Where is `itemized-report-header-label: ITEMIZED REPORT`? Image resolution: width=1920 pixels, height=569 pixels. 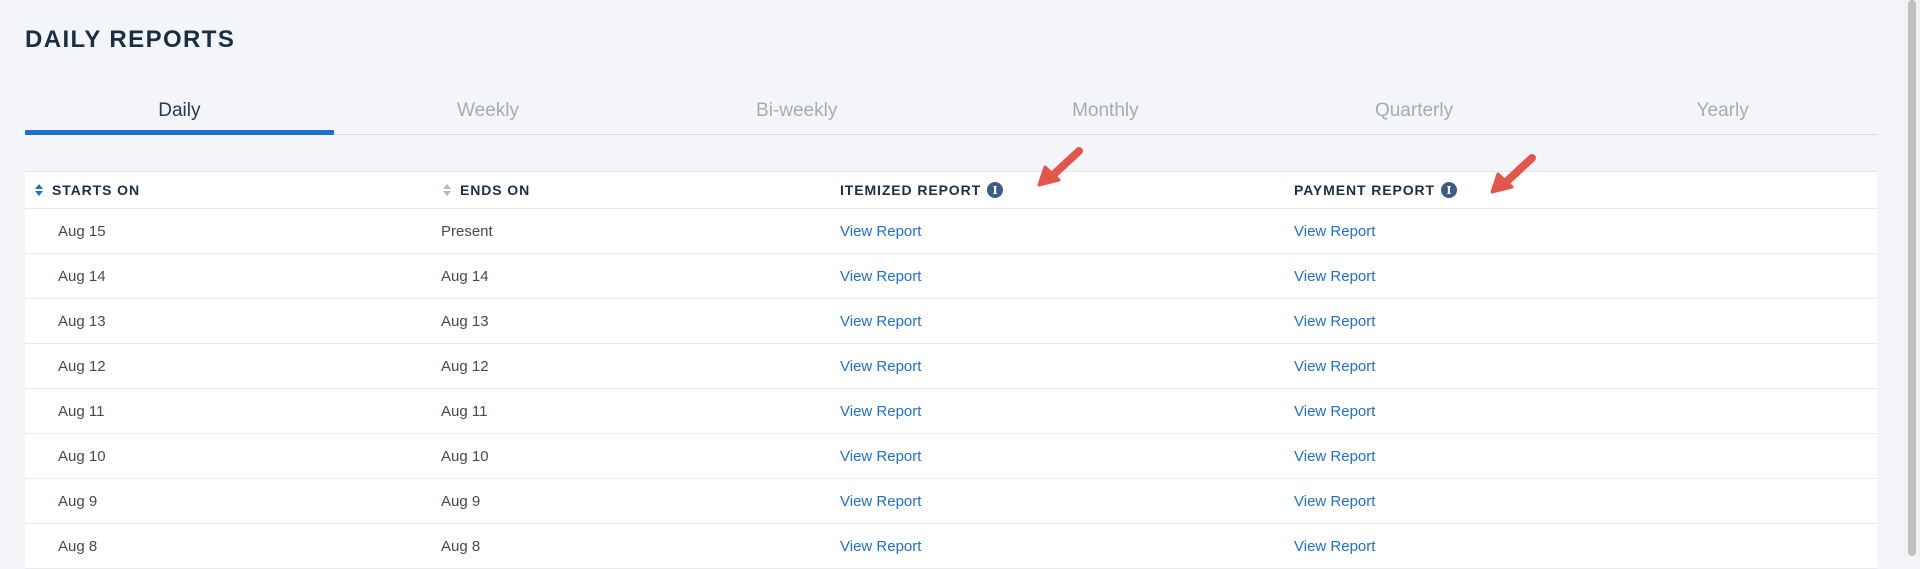 itemized-report-header-label: ITEMIZED REPORT is located at coordinates (911, 190).